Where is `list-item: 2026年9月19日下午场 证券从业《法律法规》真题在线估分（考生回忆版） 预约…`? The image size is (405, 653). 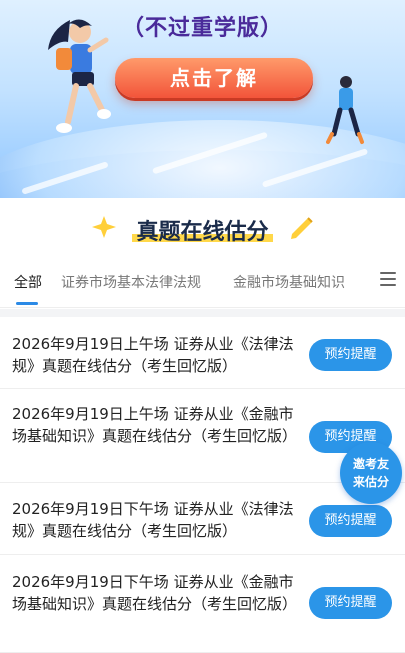 list-item: 2026年9月19日下午场 证券从业《法律法规》真题在线估分（考生回忆版） 预约… is located at coordinates (202, 519).